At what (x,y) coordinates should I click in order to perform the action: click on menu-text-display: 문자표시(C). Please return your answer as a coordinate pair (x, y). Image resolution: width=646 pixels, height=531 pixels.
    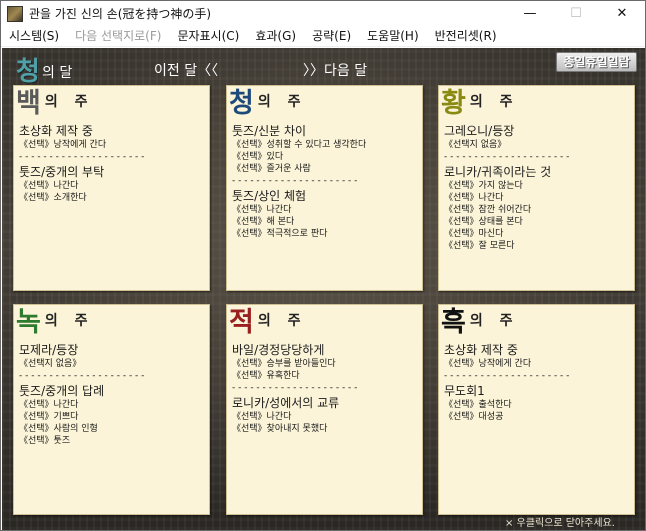
    Looking at the image, I should click on (208, 36).